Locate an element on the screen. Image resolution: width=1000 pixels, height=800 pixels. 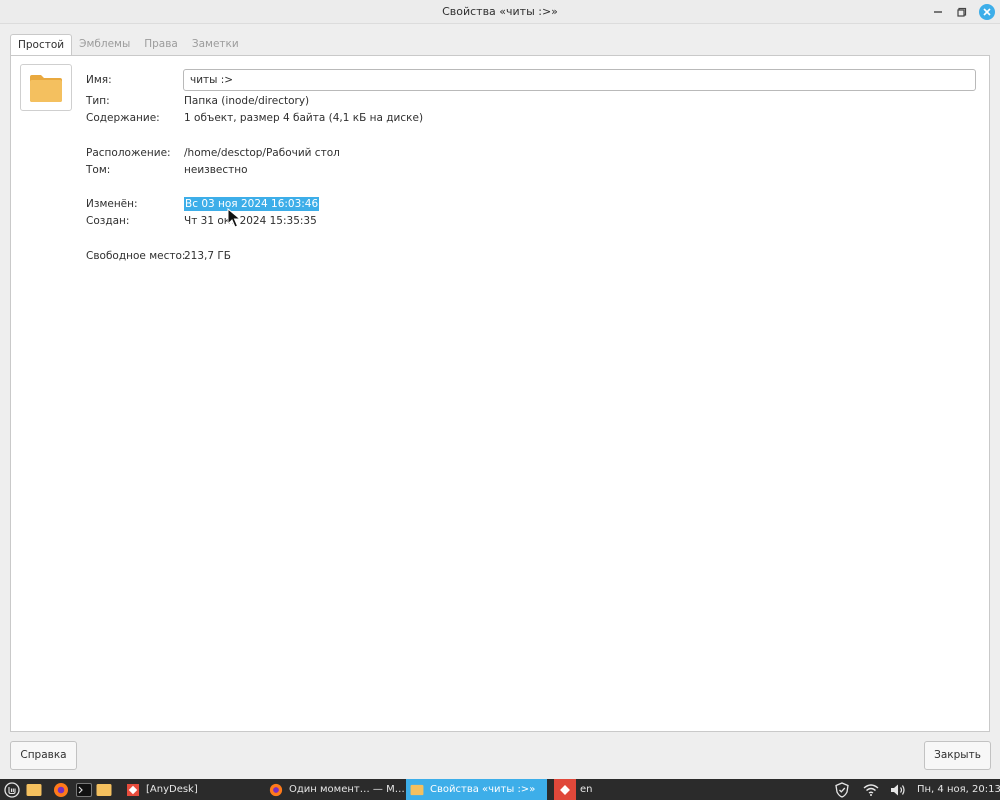
tab-notes: Заметки is located at coordinates (215, 44).